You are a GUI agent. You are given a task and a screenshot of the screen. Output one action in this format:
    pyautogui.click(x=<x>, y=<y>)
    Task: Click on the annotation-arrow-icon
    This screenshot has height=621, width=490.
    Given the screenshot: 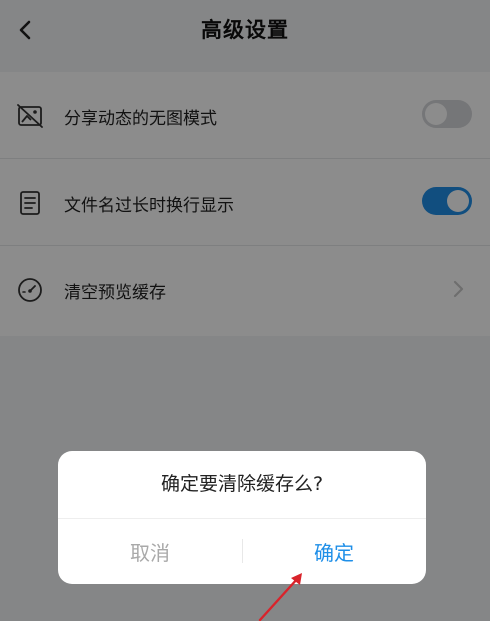 What is the action you would take?
    pyautogui.click(x=280, y=597)
    